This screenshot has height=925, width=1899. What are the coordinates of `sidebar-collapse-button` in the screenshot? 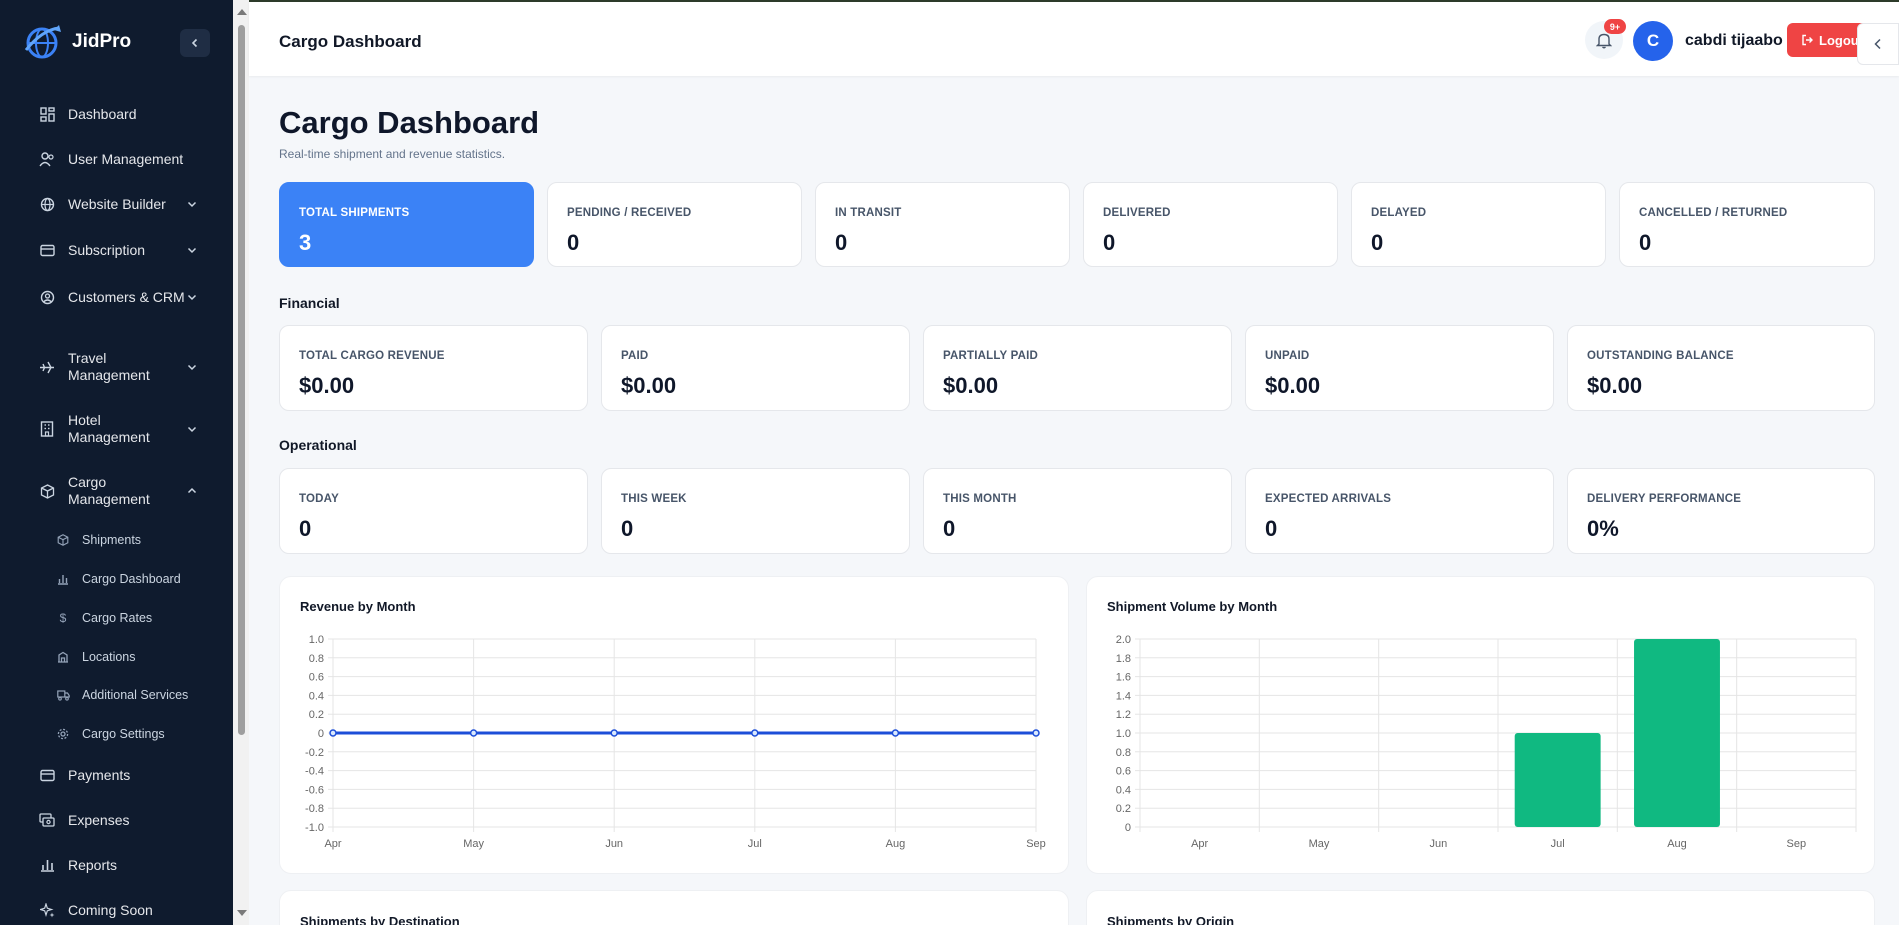 It's located at (195, 43).